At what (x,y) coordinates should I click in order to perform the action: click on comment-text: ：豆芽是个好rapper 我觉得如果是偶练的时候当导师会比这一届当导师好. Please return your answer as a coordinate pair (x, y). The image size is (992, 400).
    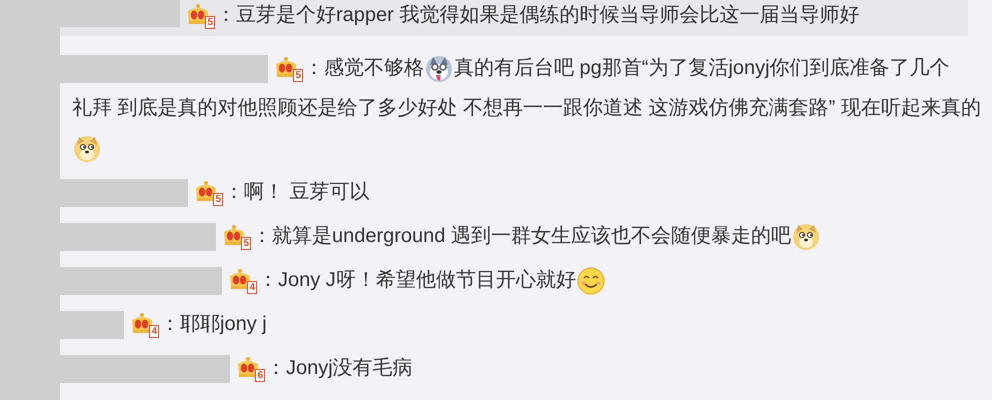
    Looking at the image, I should click on (538, 15).